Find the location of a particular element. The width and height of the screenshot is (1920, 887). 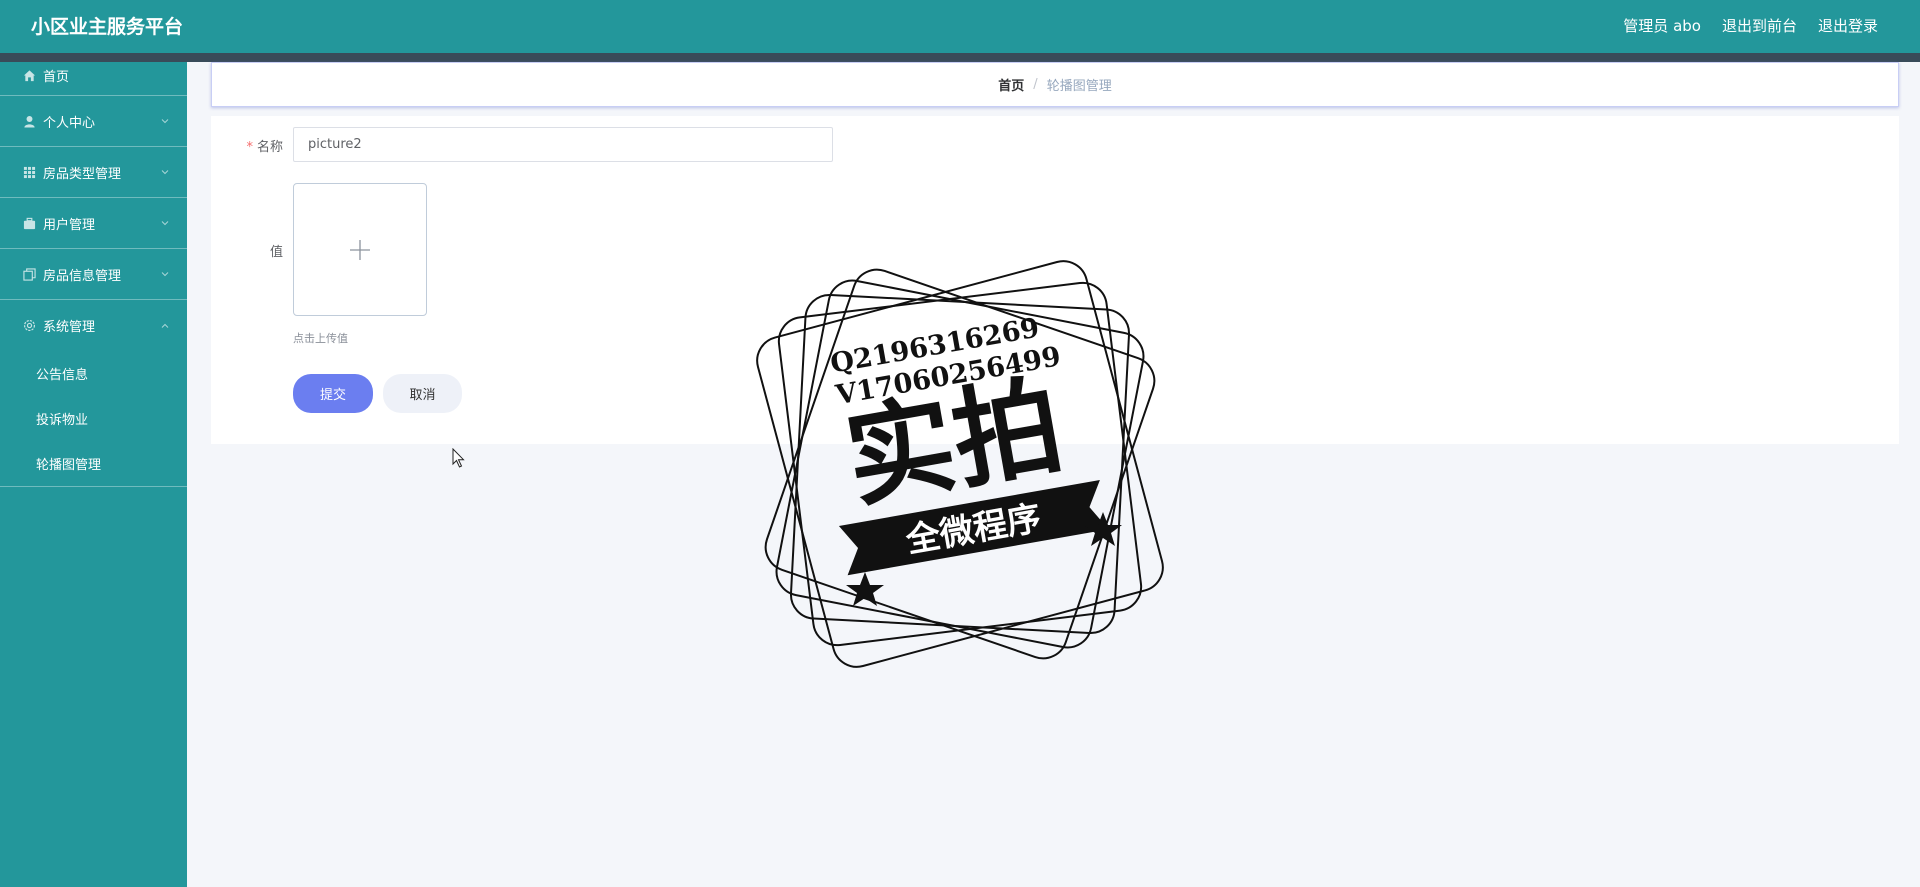

sidebar-item-system: 系统管理 is located at coordinates (93, 325).